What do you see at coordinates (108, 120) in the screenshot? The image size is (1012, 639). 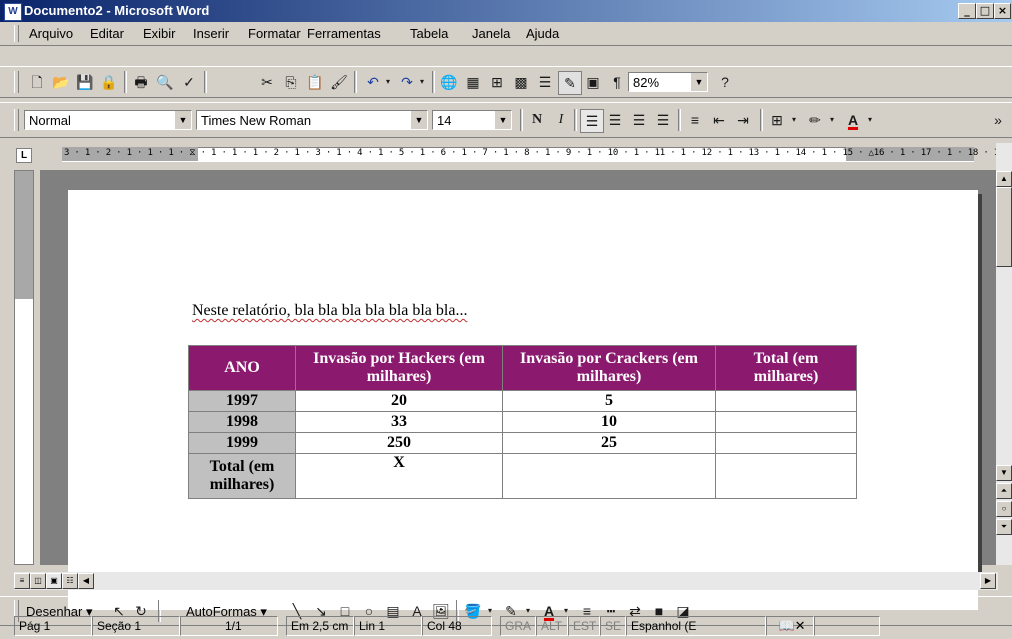 I see `style-combo: Normal ▼` at bounding box center [108, 120].